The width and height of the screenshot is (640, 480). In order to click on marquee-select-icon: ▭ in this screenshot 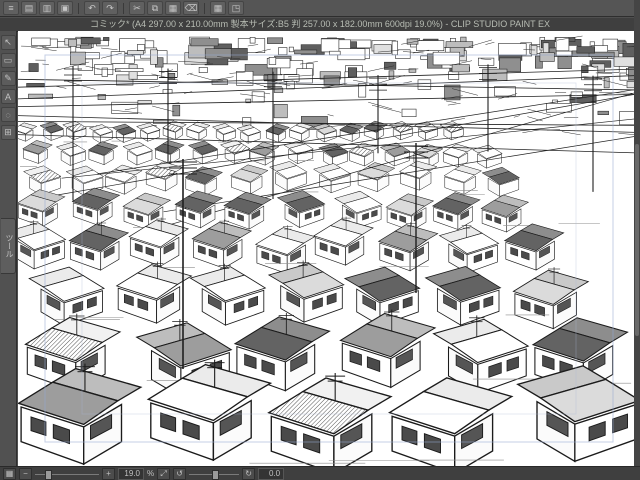, I will do `click(8, 60)`.